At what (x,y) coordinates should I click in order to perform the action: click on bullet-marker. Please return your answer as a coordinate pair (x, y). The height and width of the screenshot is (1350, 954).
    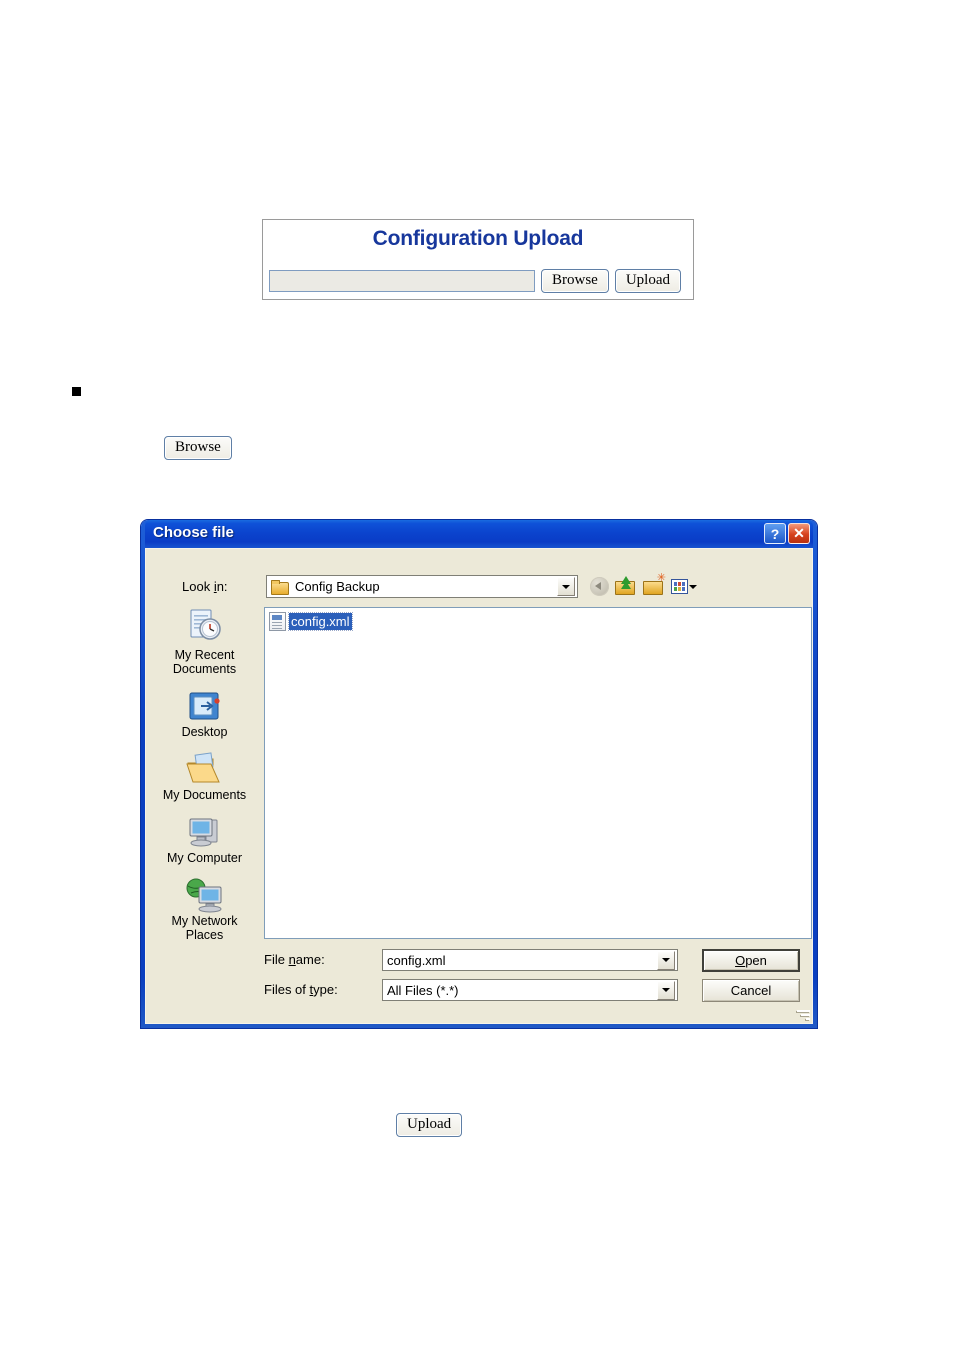
    Looking at the image, I should click on (76, 391).